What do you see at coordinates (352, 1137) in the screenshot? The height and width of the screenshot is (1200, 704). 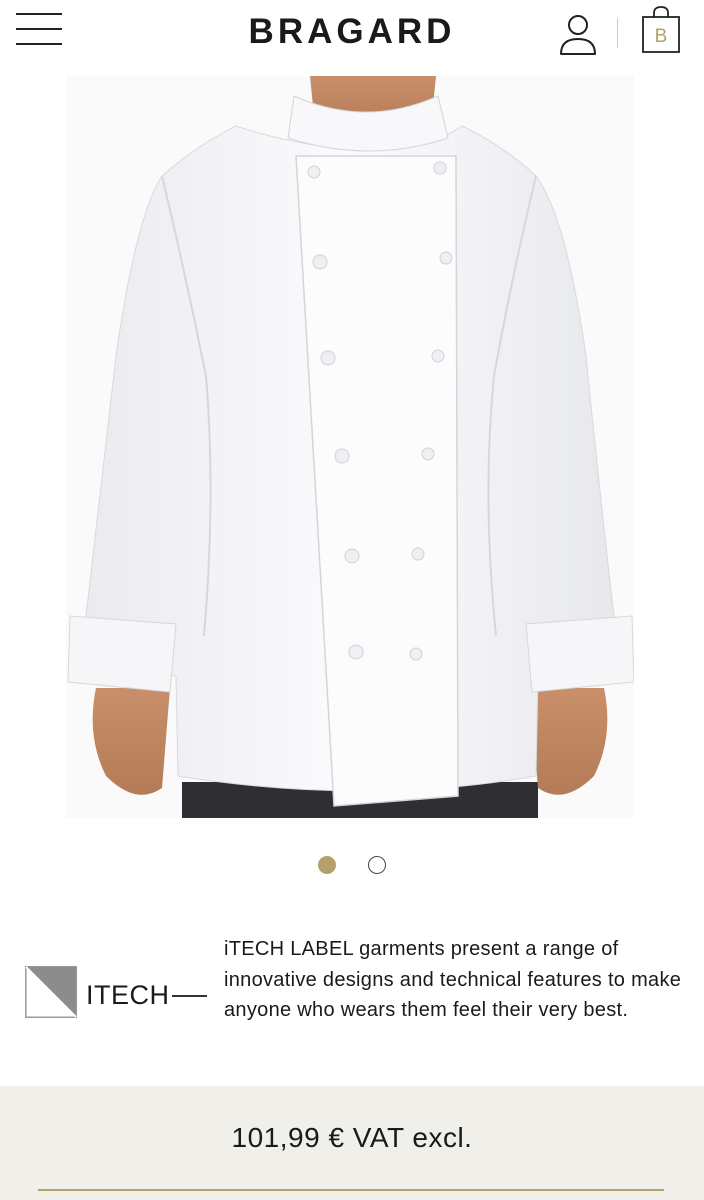 I see `product-price: 101,99 € VAT excl.` at bounding box center [352, 1137].